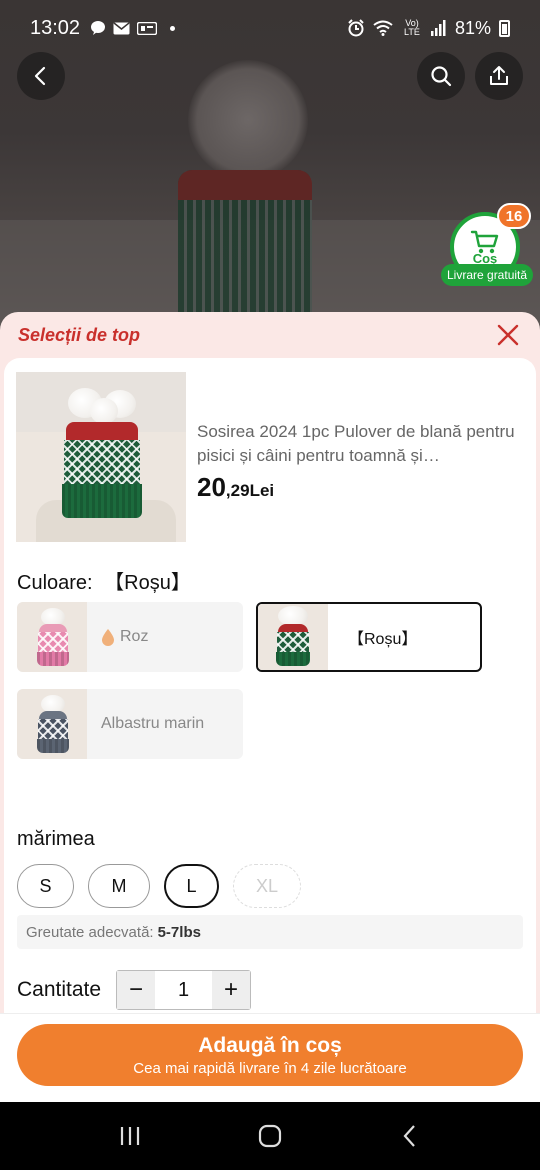 The width and height of the screenshot is (540, 1170). What do you see at coordinates (267, 886) in the screenshot?
I see `size-option-xl: XL` at bounding box center [267, 886].